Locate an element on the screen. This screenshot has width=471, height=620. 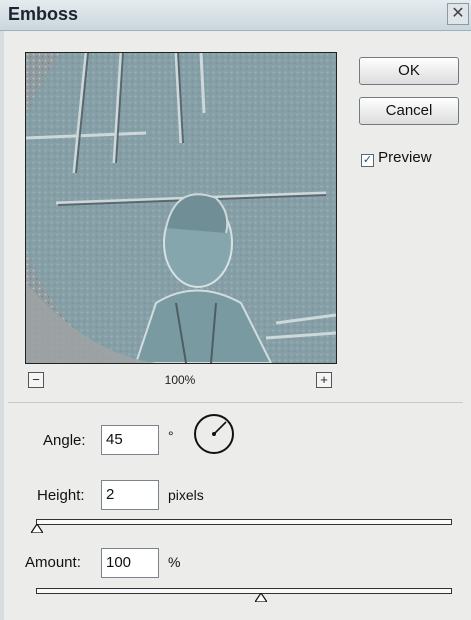
amount-slider-thumb is located at coordinates (261, 597).